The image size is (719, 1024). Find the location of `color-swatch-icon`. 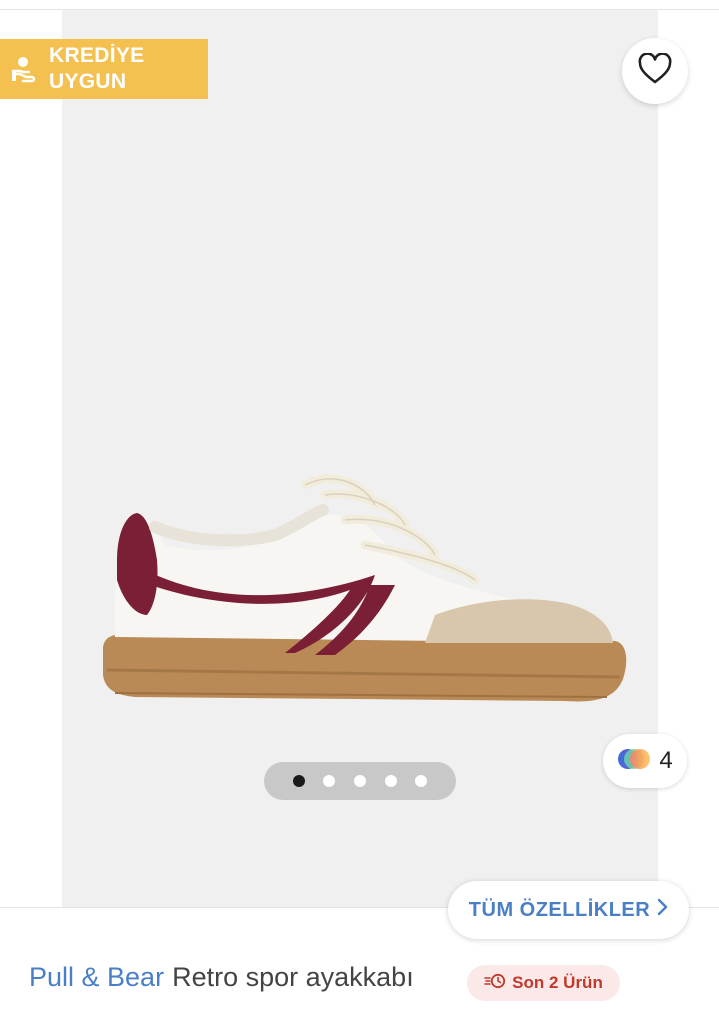

color-swatch-icon is located at coordinates (634, 761).